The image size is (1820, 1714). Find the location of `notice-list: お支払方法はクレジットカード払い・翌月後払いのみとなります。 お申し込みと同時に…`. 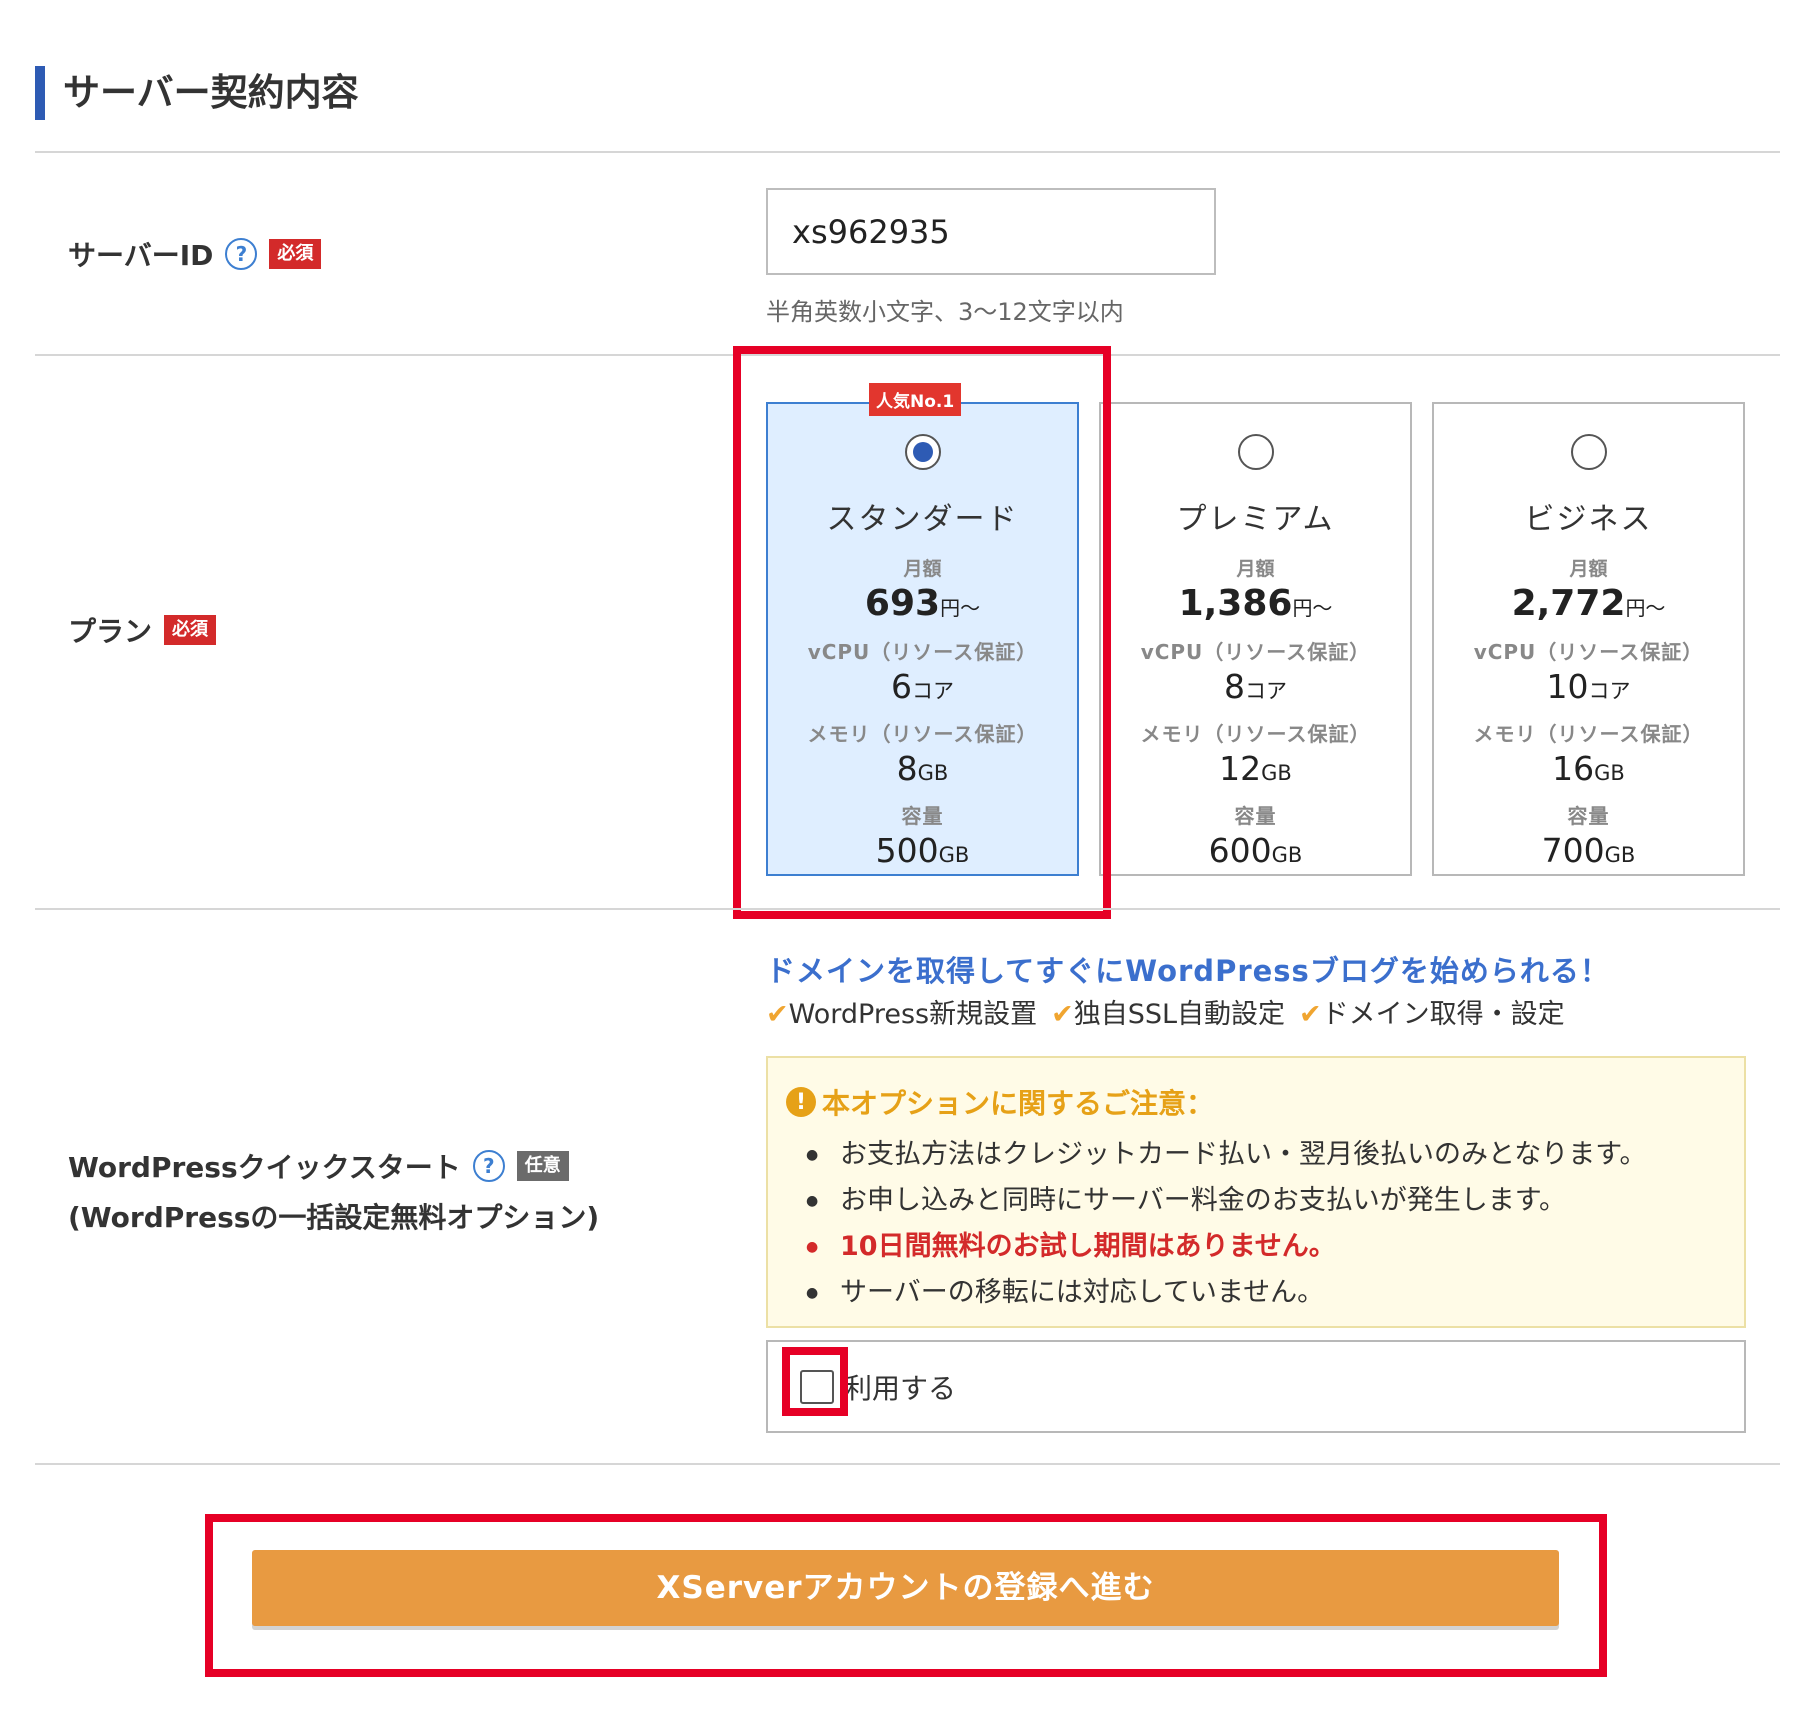

notice-list: お支払方法はクレジットカード払い・翌月後払いのみとなります。 お申し込みと同時に… is located at coordinates (1256, 1224).